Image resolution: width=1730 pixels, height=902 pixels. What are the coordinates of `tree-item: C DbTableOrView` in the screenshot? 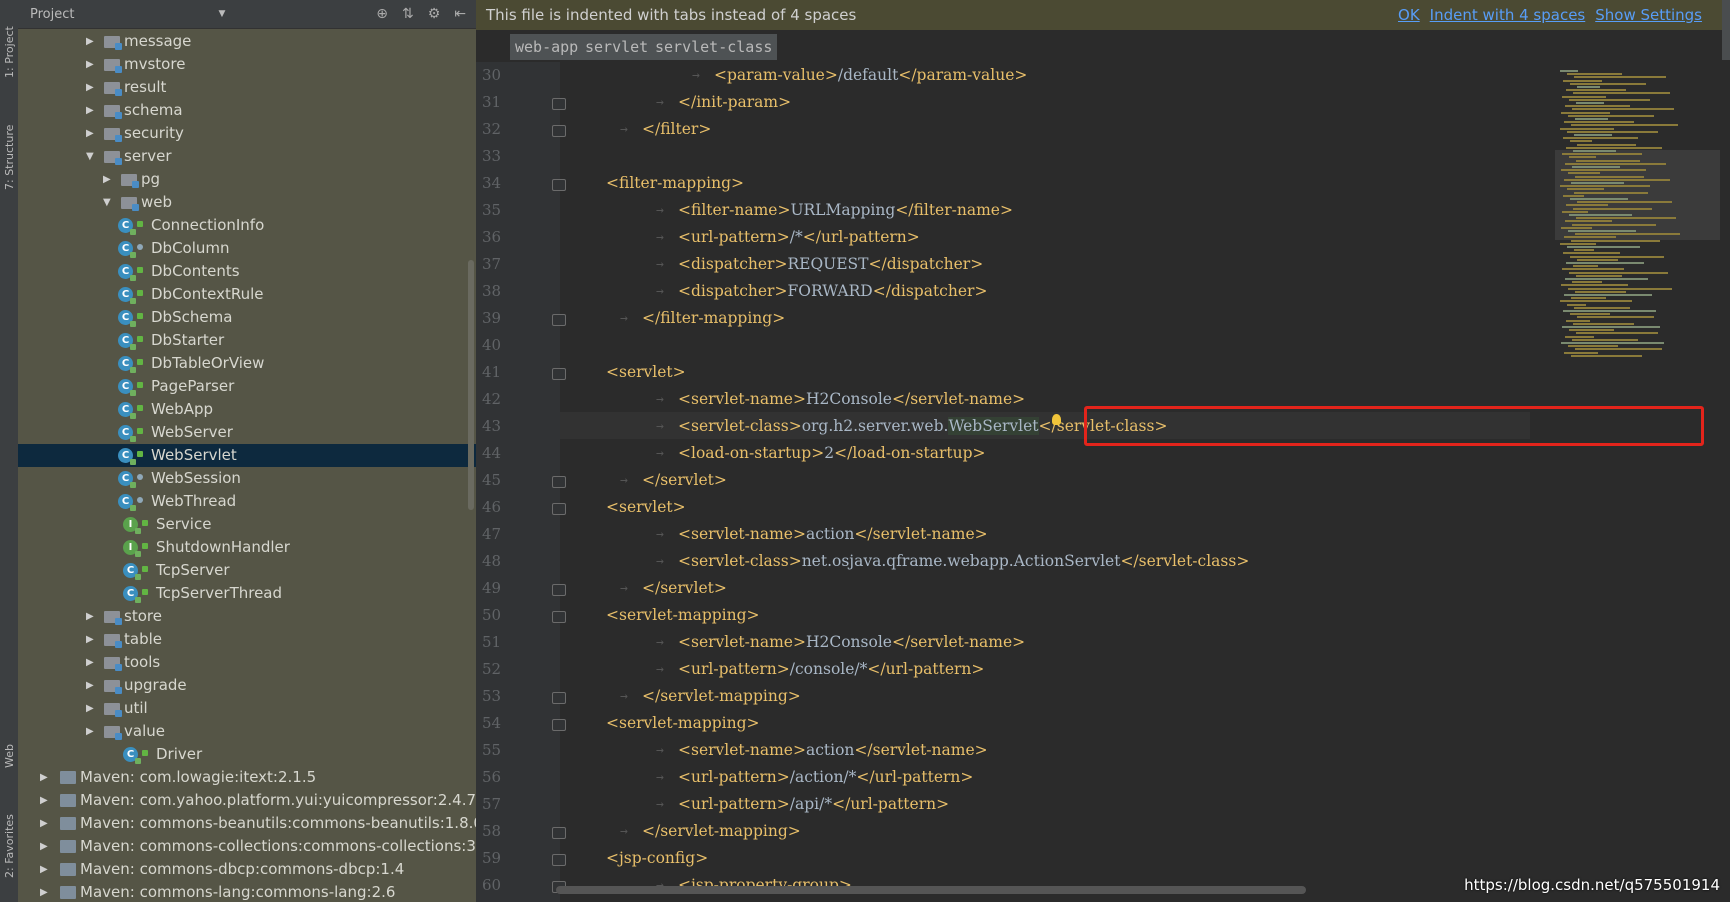 It's located at (247, 363).